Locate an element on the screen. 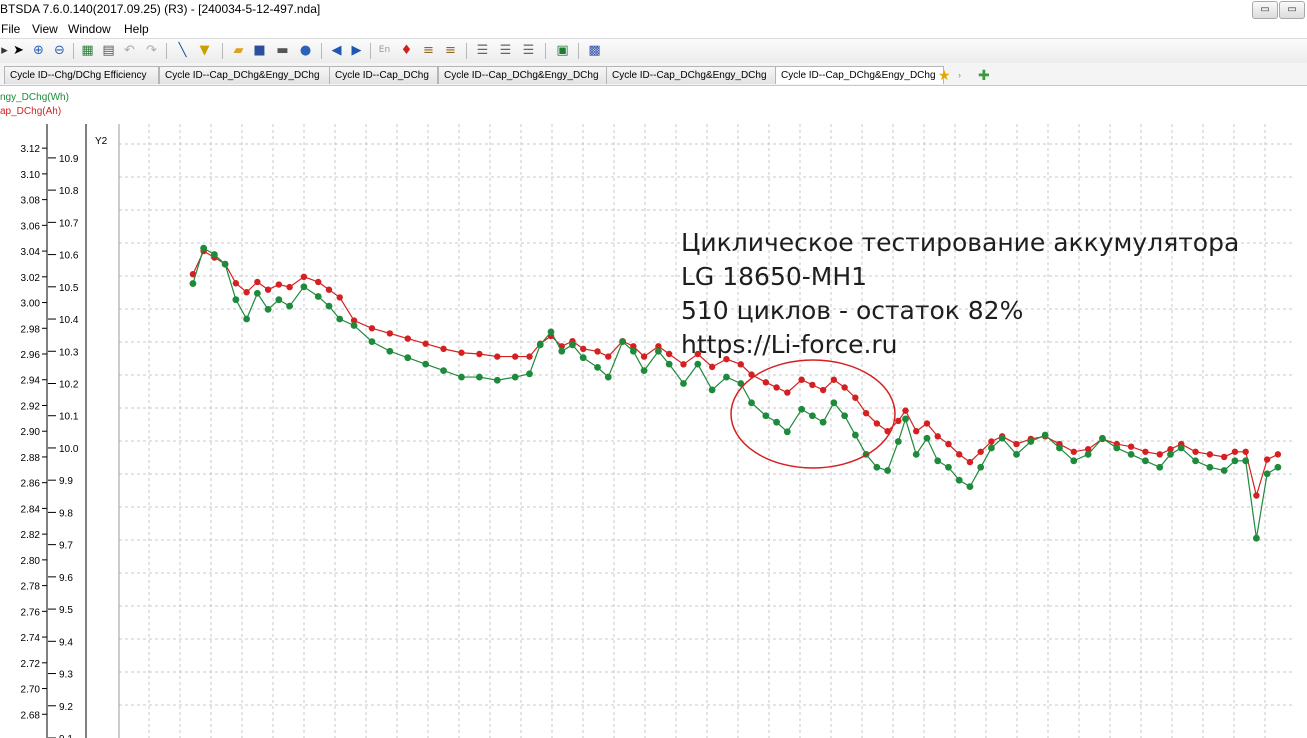 The height and width of the screenshot is (738, 1307). y2-tick-label: 9.4 is located at coordinates (66, 642).